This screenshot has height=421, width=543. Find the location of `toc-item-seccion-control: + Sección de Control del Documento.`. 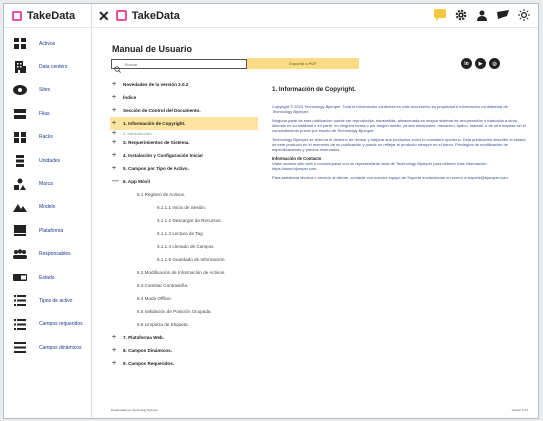

toc-item-seccion-control: + Sección de Control del Documento. is located at coordinates (184, 110).